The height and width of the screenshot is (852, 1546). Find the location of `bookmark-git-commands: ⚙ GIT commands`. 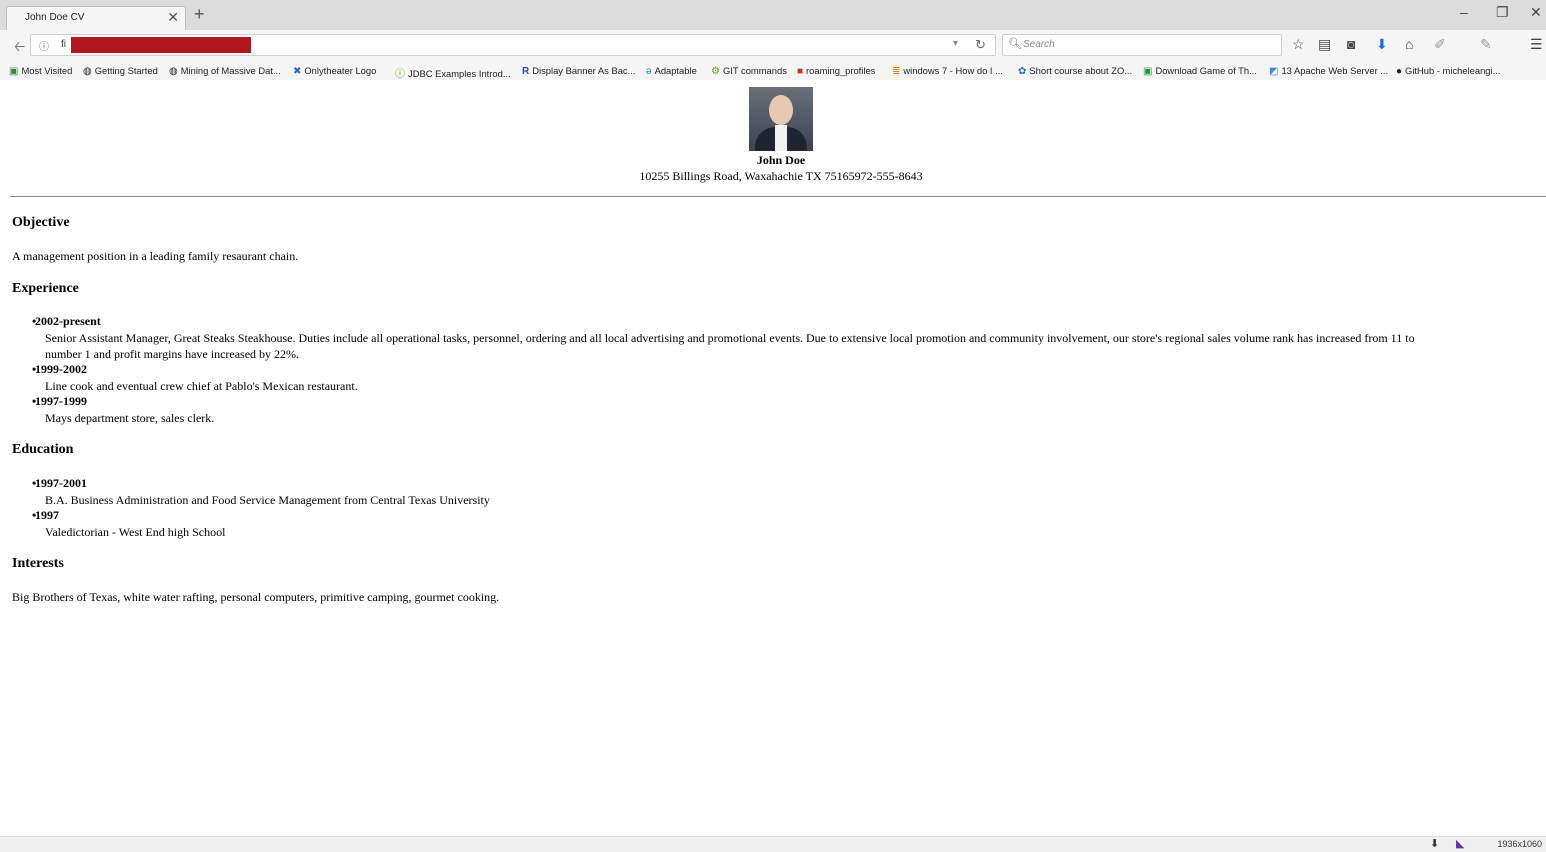

bookmark-git-commands: ⚙ GIT commands is located at coordinates (749, 71).